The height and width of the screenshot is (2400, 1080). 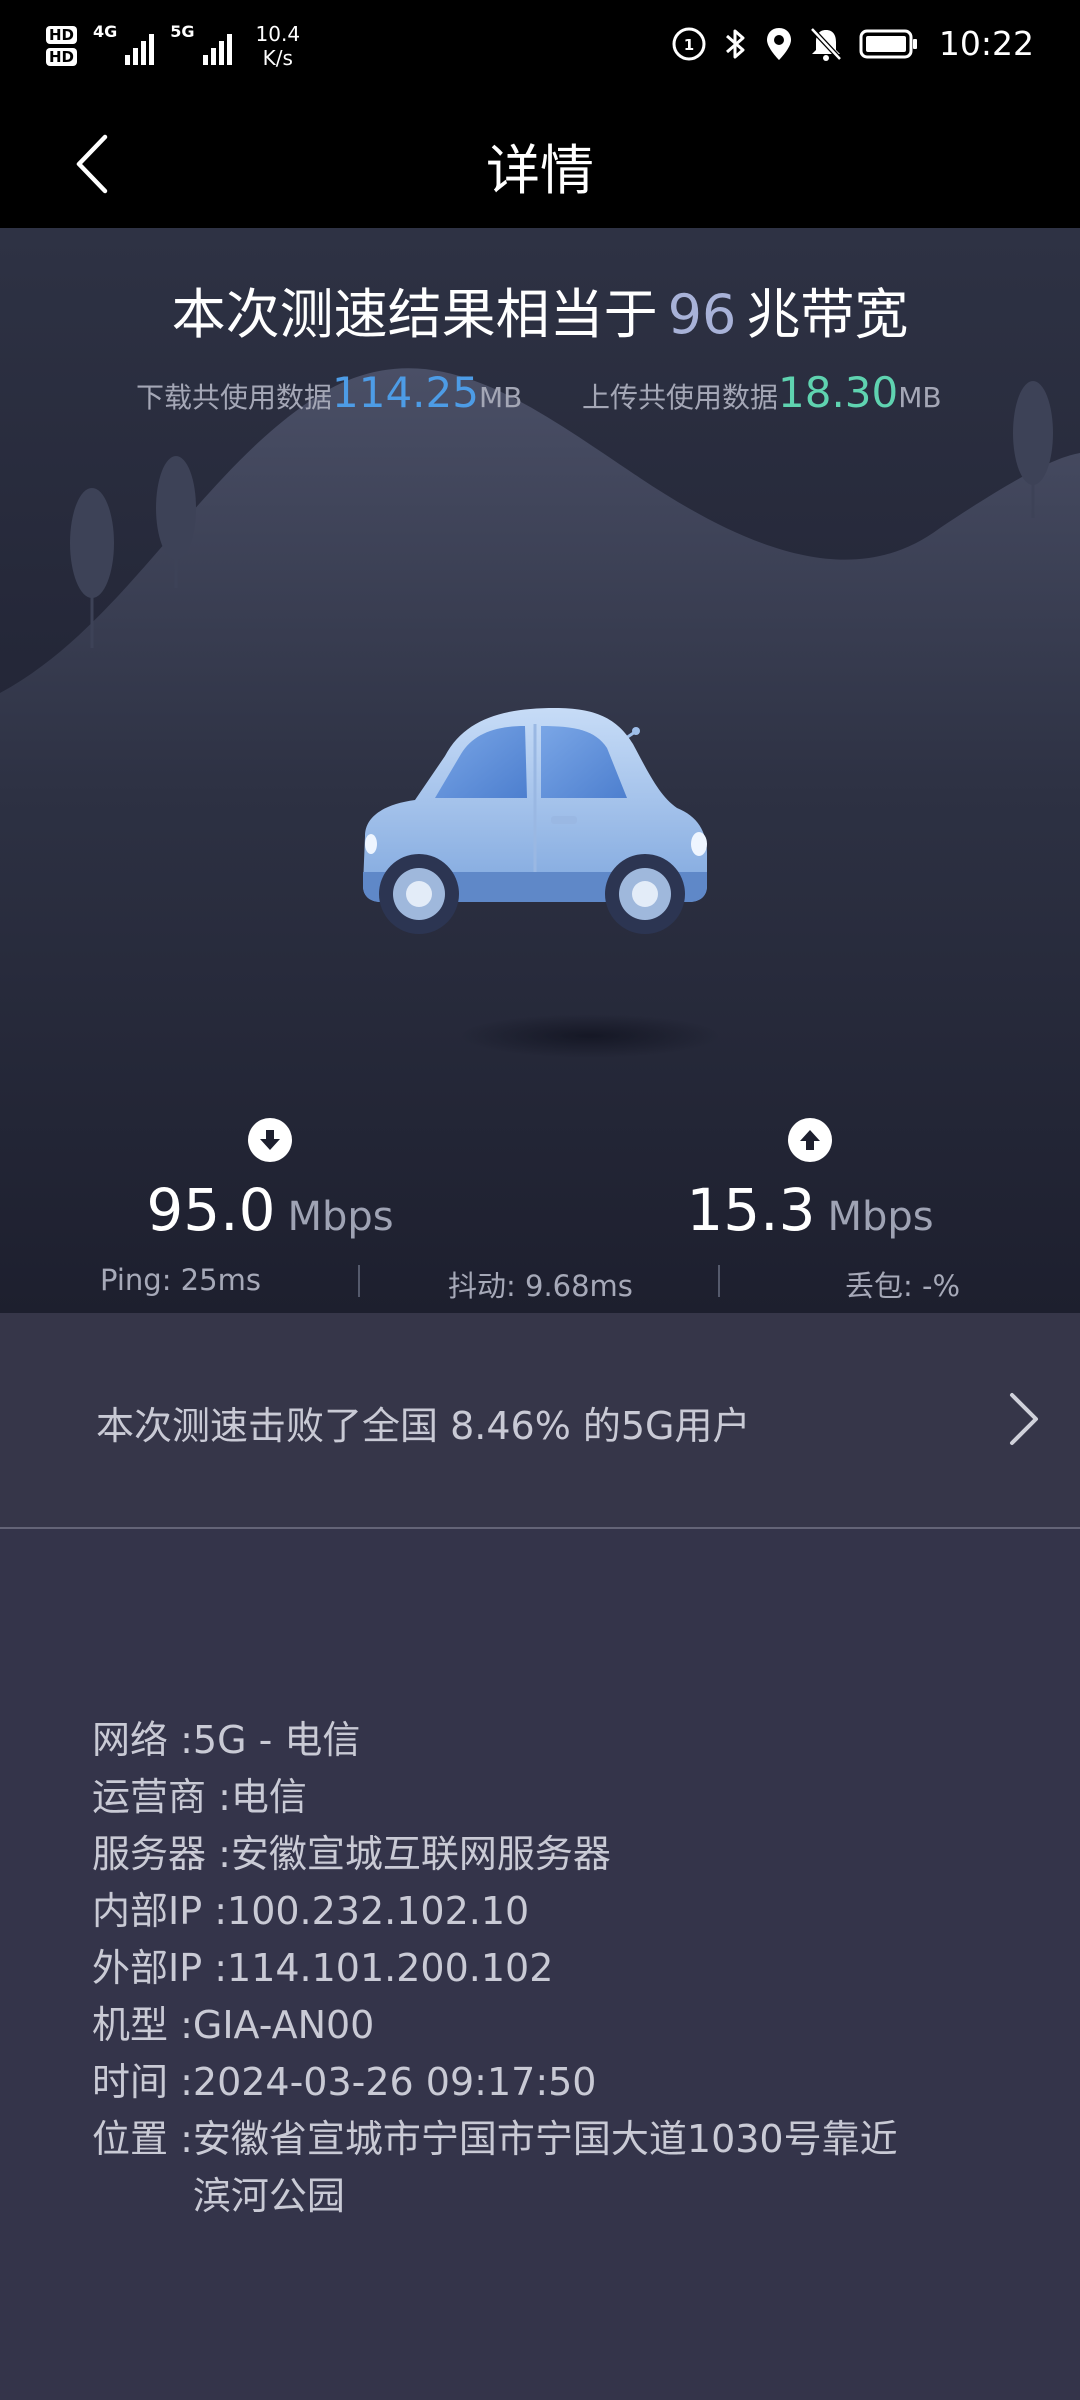 What do you see at coordinates (351, 1854) in the screenshot?
I see `detail-server: 服务器 : 安徽宣城互联网服务器` at bounding box center [351, 1854].